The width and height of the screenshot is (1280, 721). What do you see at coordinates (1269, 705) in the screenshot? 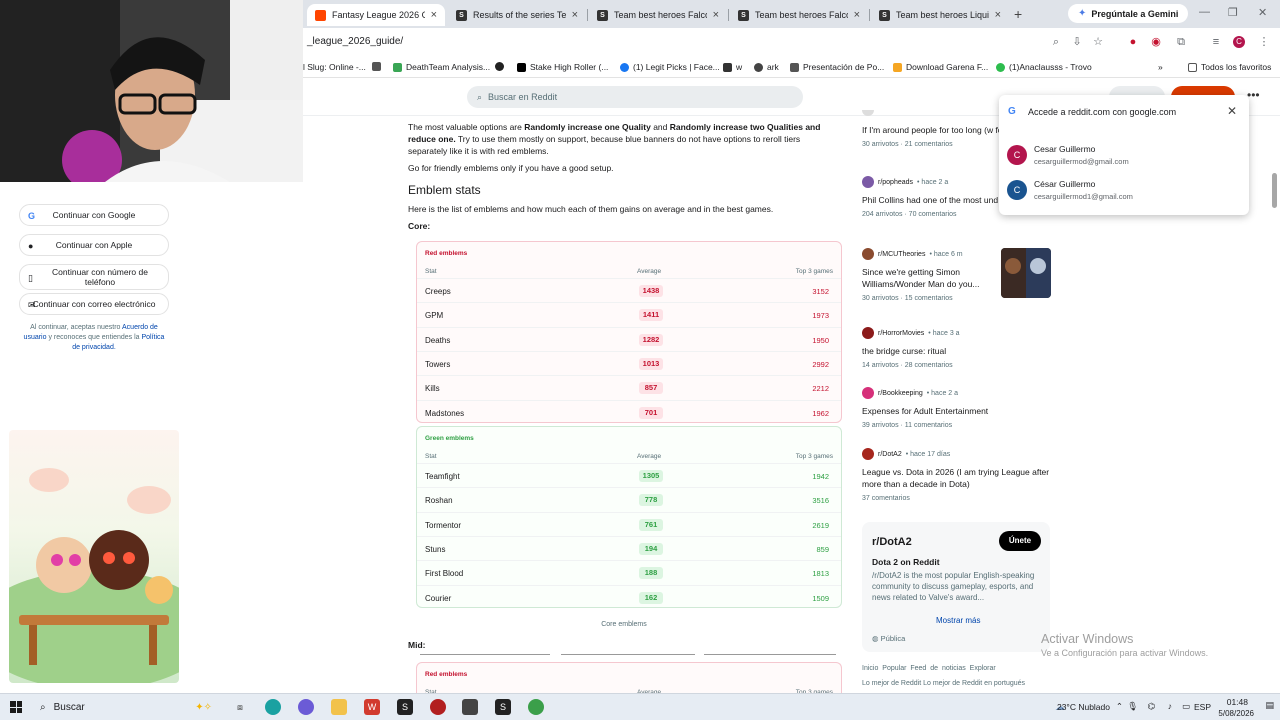
I see `notification-icon: ▤` at bounding box center [1269, 705].